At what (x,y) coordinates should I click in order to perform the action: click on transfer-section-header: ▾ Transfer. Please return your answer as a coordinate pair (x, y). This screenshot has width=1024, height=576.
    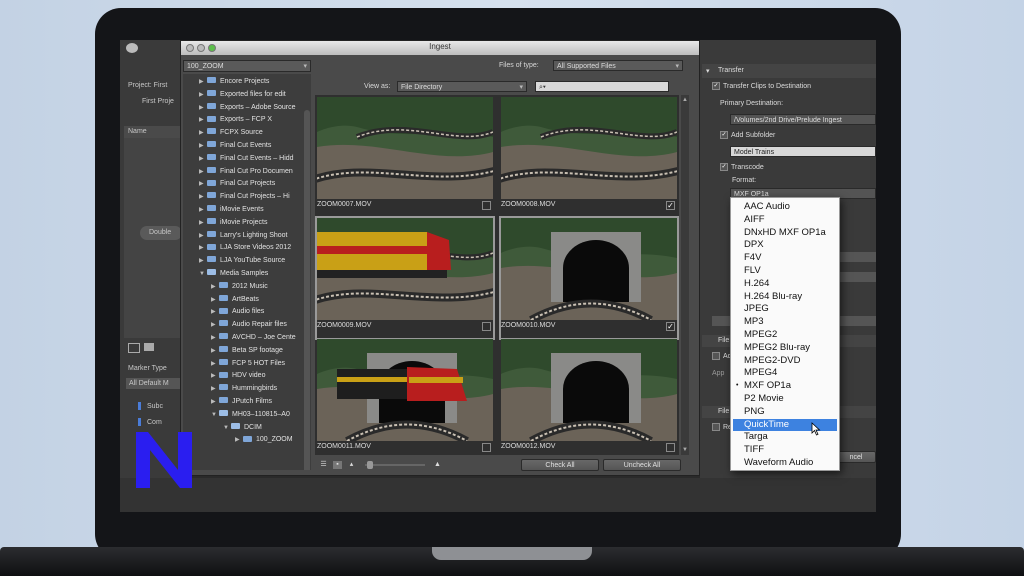
    Looking at the image, I should click on (789, 71).